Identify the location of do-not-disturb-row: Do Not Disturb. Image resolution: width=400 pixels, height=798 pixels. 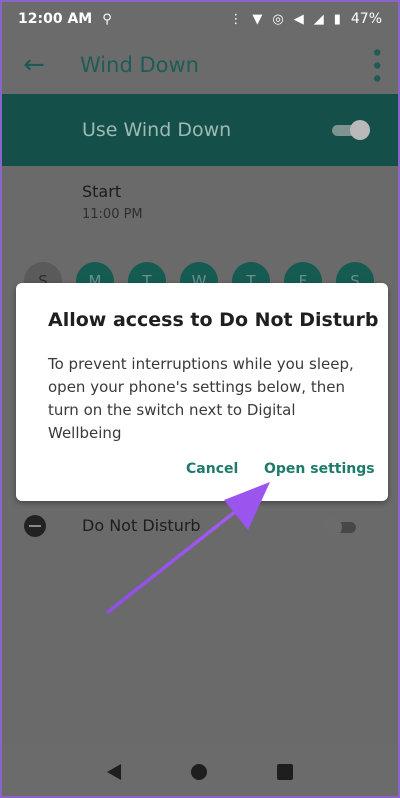
(200, 526).